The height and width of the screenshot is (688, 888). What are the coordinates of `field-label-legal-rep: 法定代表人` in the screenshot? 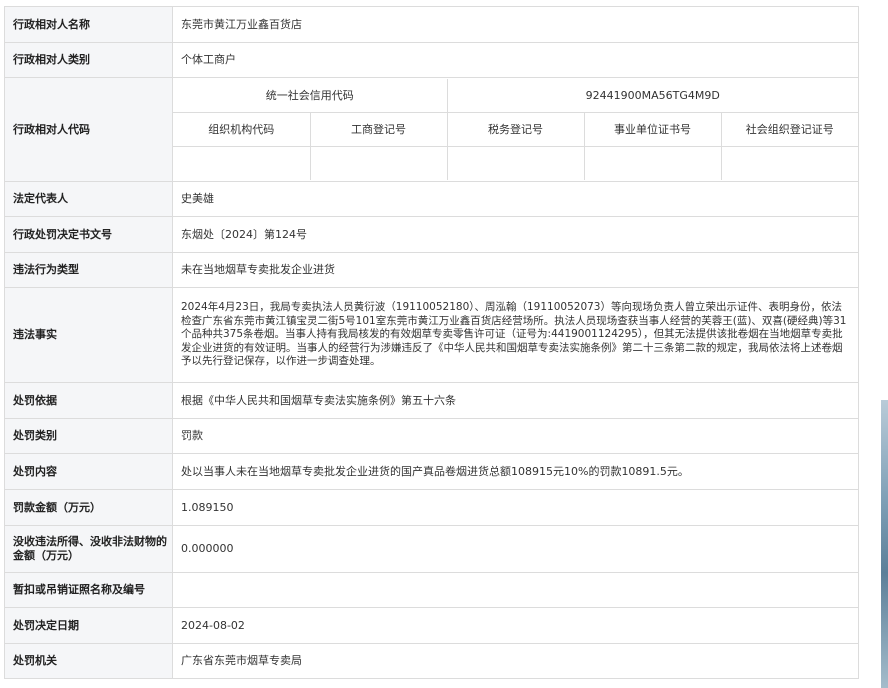 It's located at (88, 199).